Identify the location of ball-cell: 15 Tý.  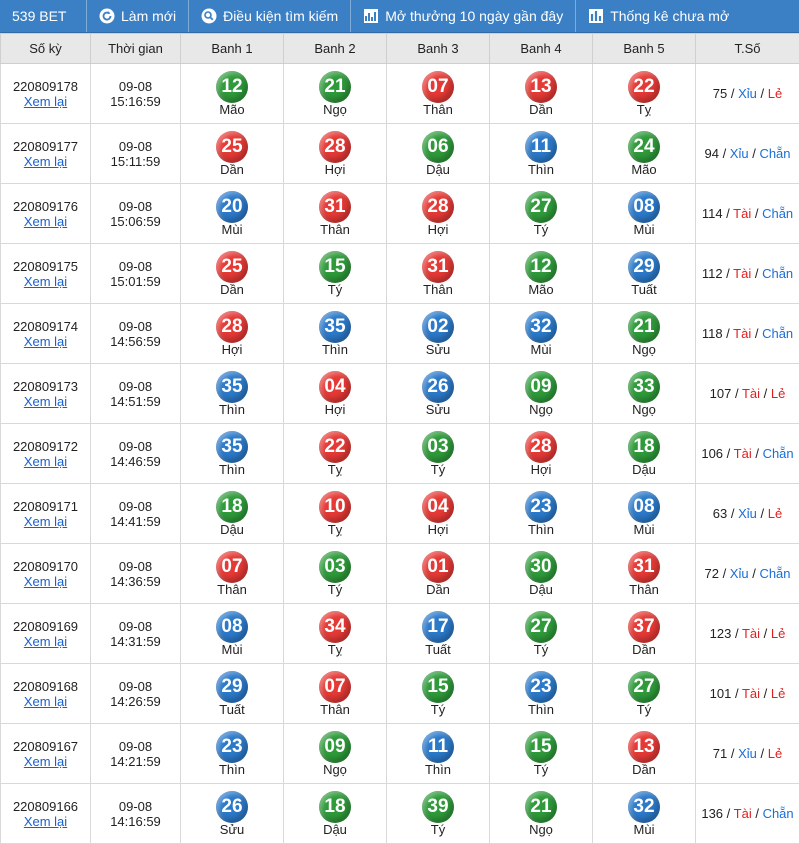
(541, 754).